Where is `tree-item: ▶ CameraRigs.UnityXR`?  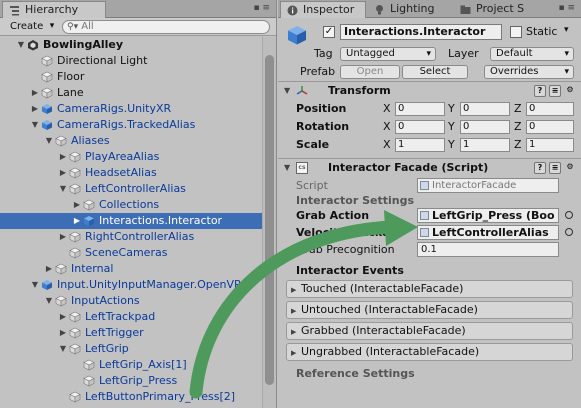
tree-item: ▶ CameraRigs.UnityXR is located at coordinates (131, 109).